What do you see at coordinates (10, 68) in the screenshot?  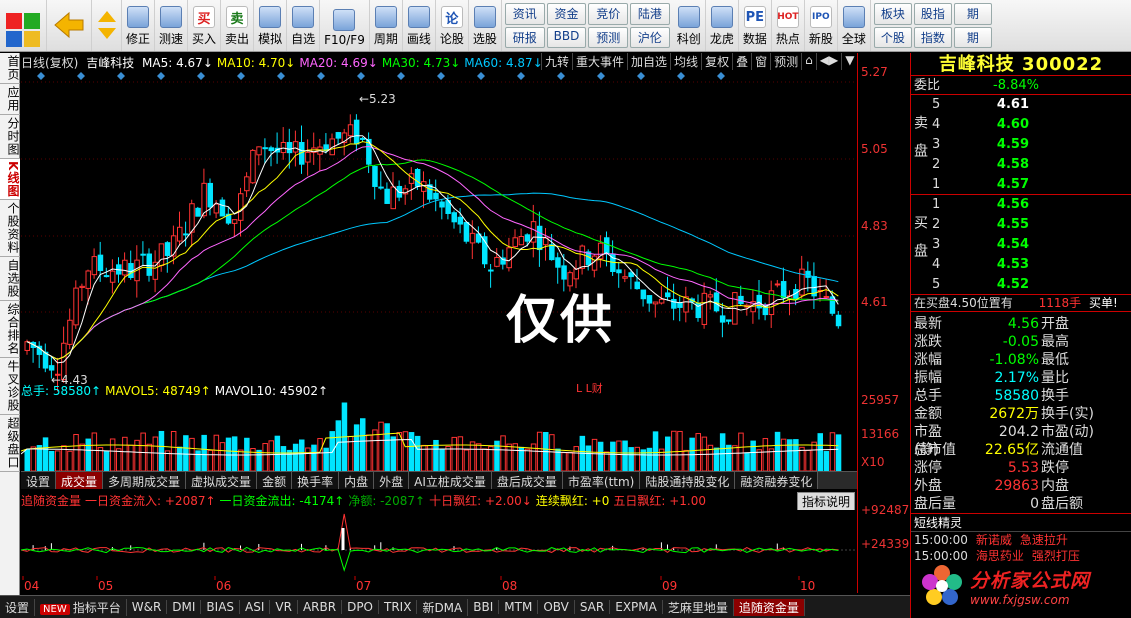 I see `left-tab-0: 首页` at bounding box center [10, 68].